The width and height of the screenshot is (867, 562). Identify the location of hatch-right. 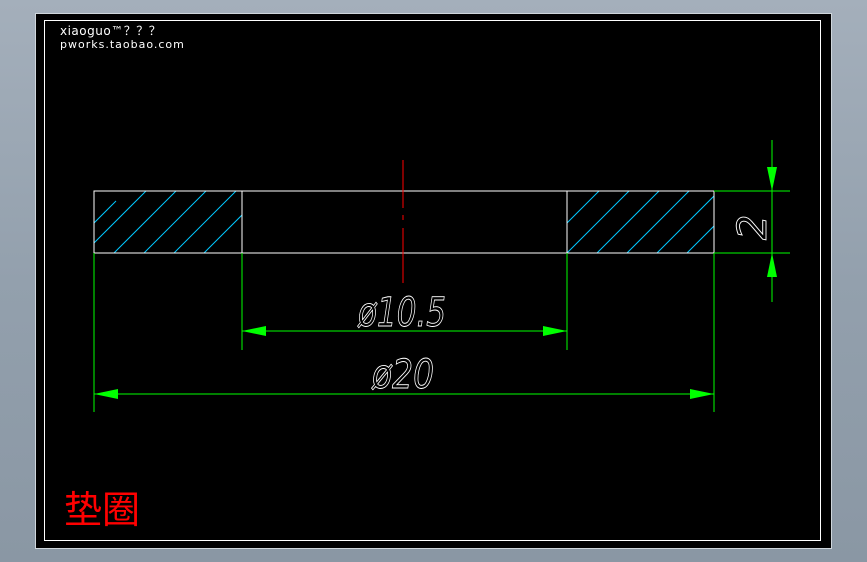
(640, 222).